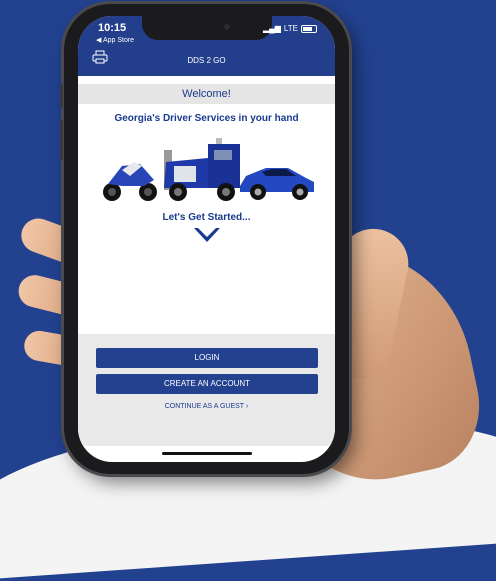 The width and height of the screenshot is (496, 581). Describe the element at coordinates (207, 453) in the screenshot. I see `home-indicator` at that location.